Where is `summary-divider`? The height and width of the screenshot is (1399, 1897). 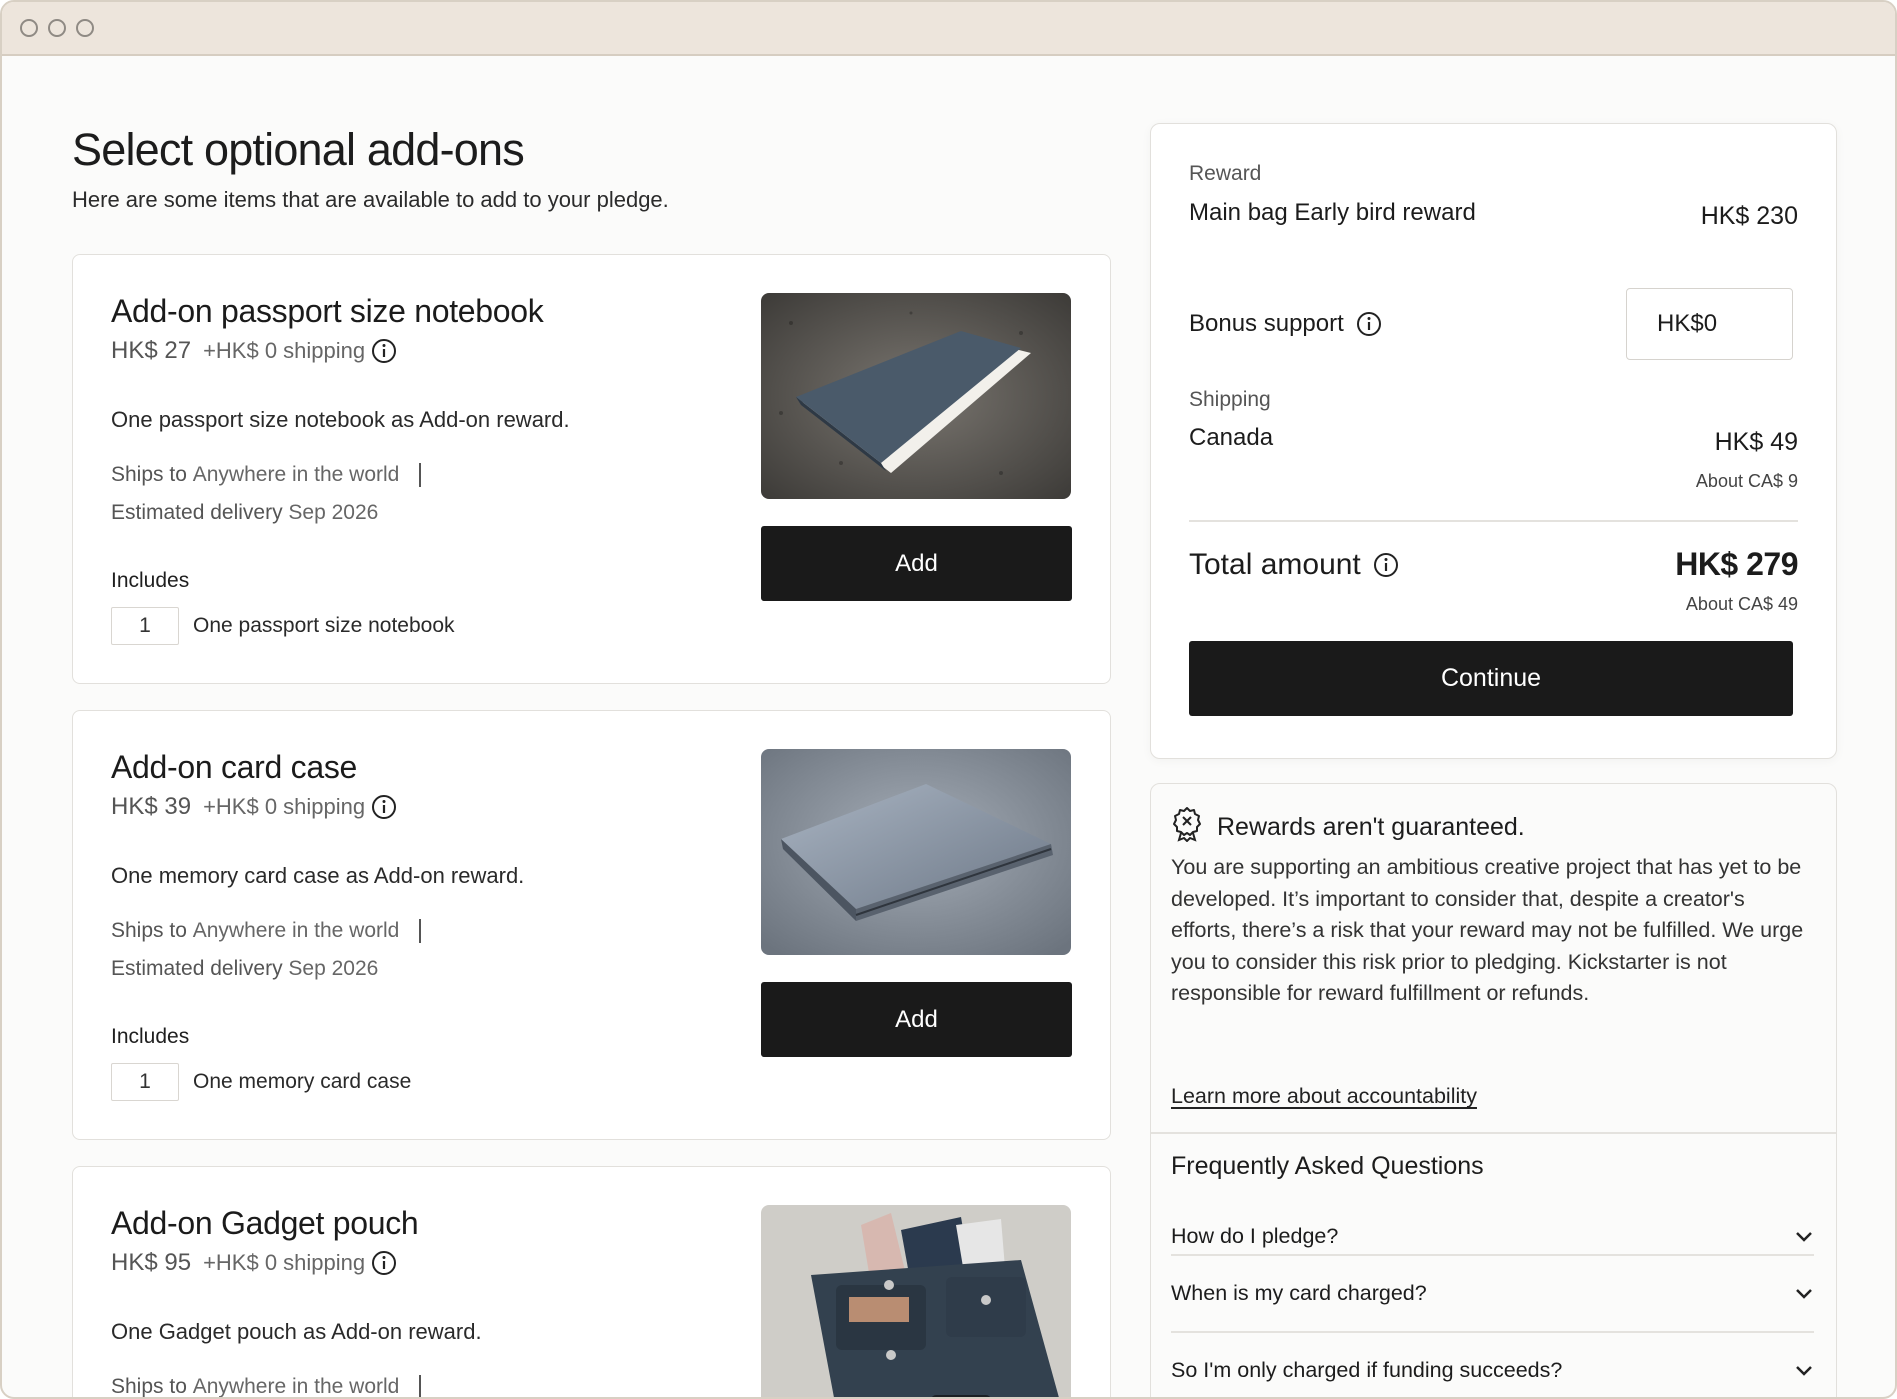
summary-divider is located at coordinates (1493, 521).